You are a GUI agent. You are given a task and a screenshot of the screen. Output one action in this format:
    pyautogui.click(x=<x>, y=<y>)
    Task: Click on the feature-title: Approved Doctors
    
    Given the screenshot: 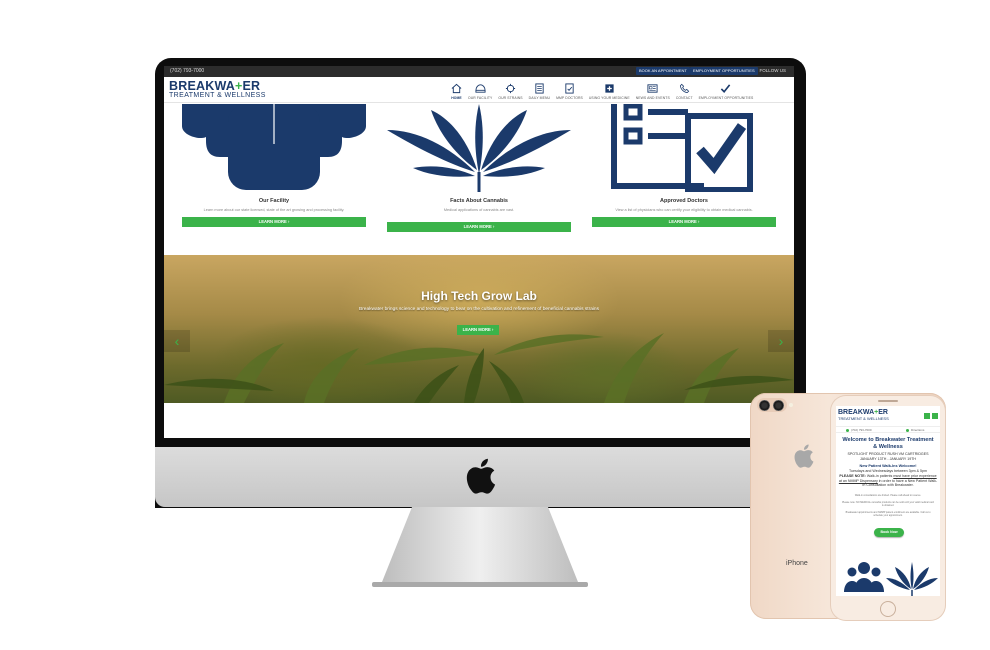 What is the action you would take?
    pyautogui.click(x=684, y=201)
    